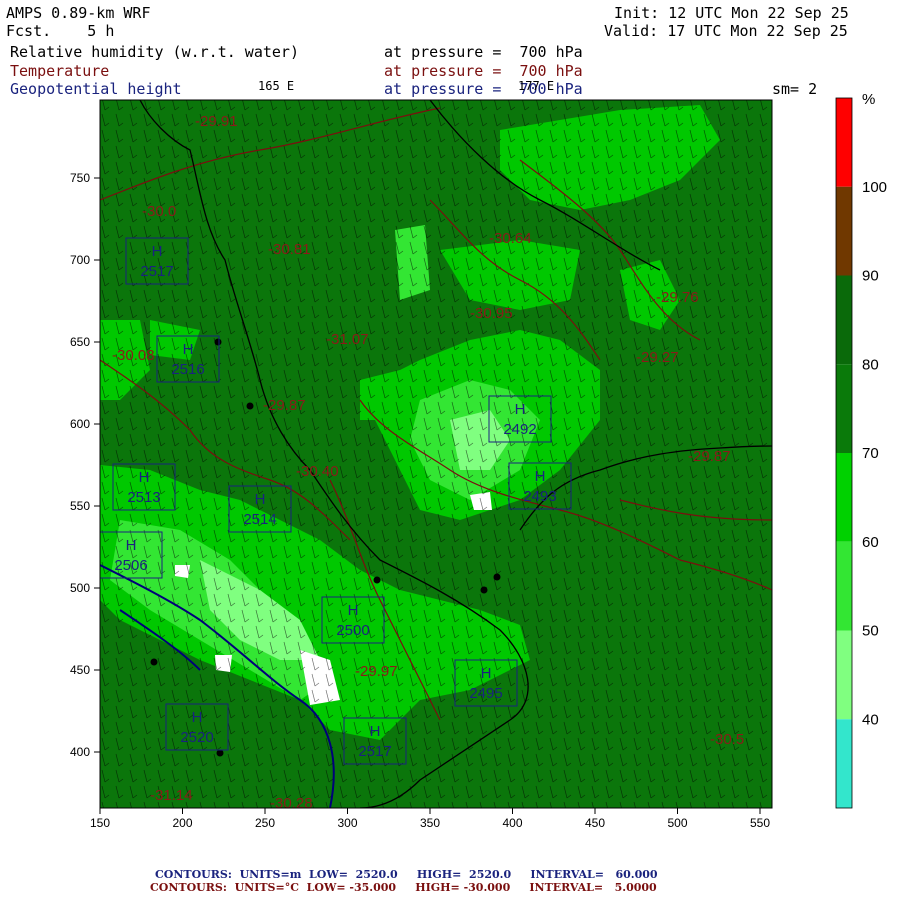 Image resolution: width=900 pixels, height=900 pixels. Describe the element at coordinates (347, 339) in the screenshot. I see `temperature-label: -31.07` at that location.